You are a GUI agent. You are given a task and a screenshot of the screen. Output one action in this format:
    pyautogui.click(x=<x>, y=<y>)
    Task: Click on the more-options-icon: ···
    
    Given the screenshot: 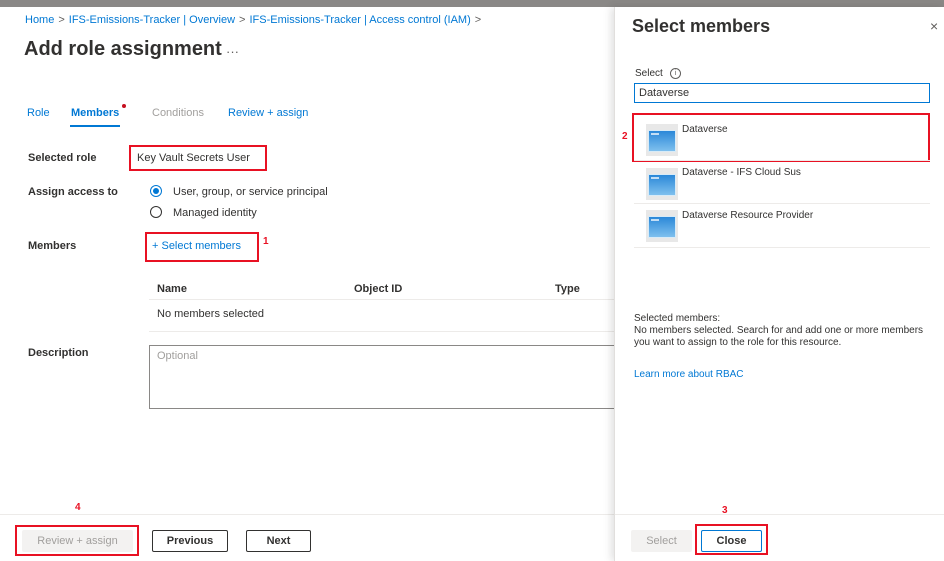 What is the action you would take?
    pyautogui.click(x=232, y=51)
    